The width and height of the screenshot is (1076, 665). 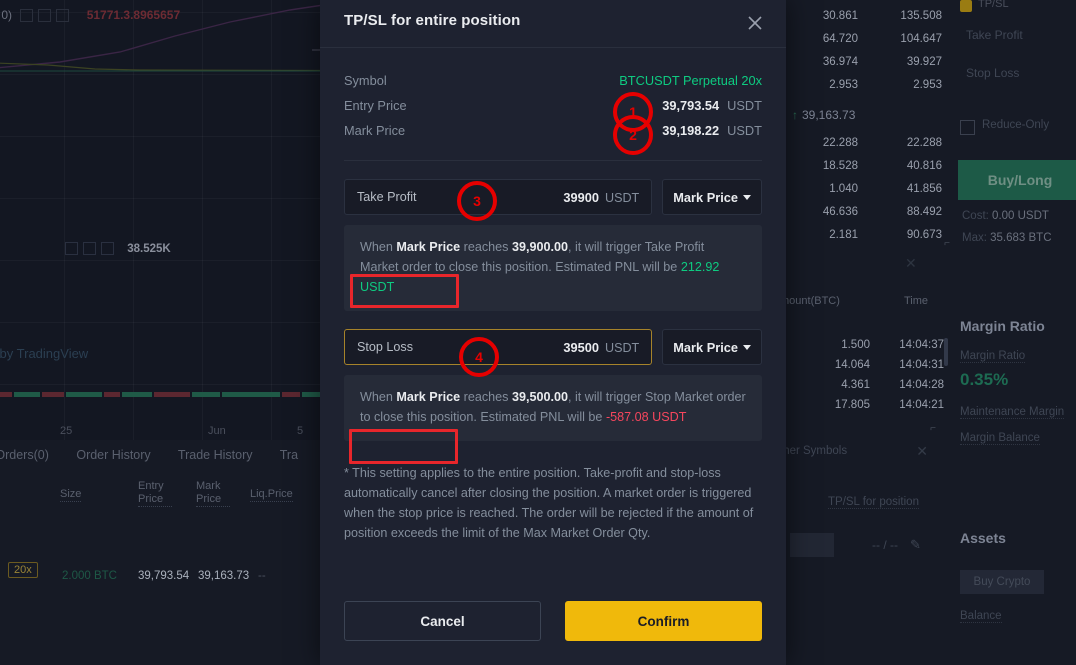 I want to click on max-value: 35.683 BTC, so click(x=1021, y=238).